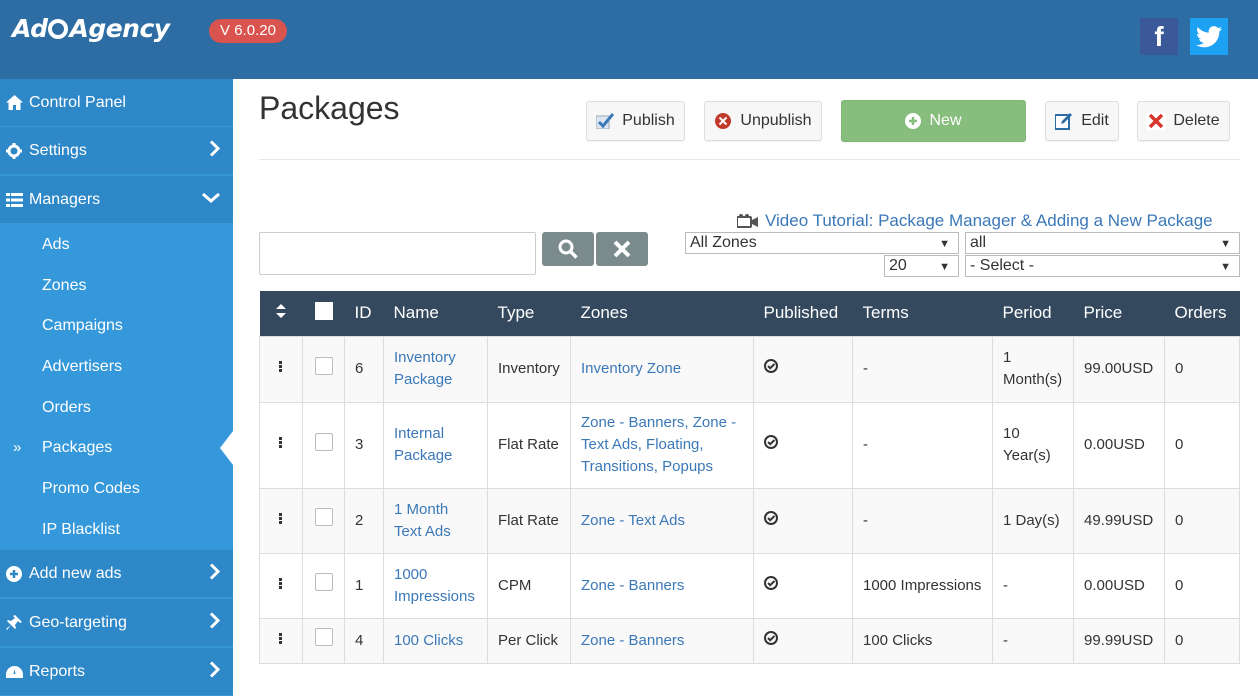 The width and height of the screenshot is (1258, 696). Describe the element at coordinates (622, 249) in the screenshot. I see `clear-search-button` at that location.